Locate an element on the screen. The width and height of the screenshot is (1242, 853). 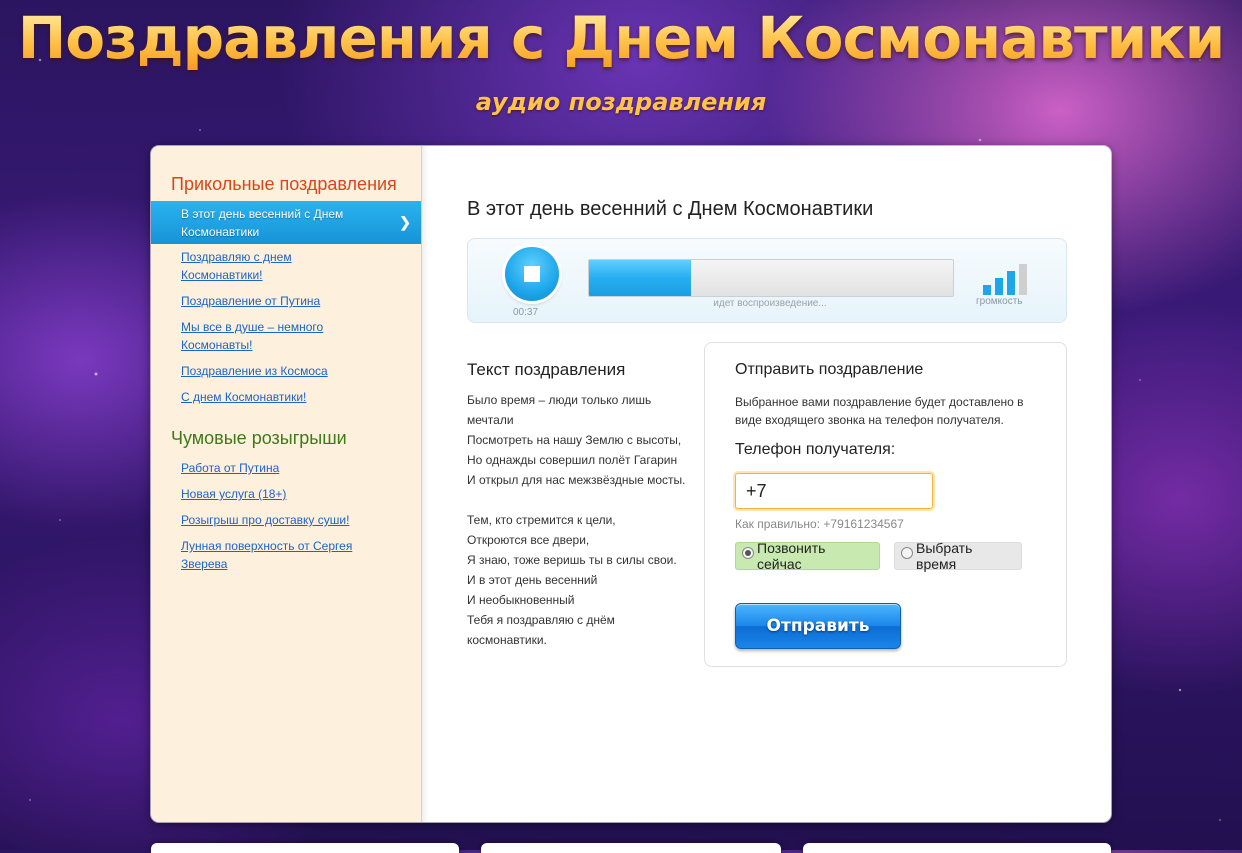
stop-icon is located at coordinates (532, 274).